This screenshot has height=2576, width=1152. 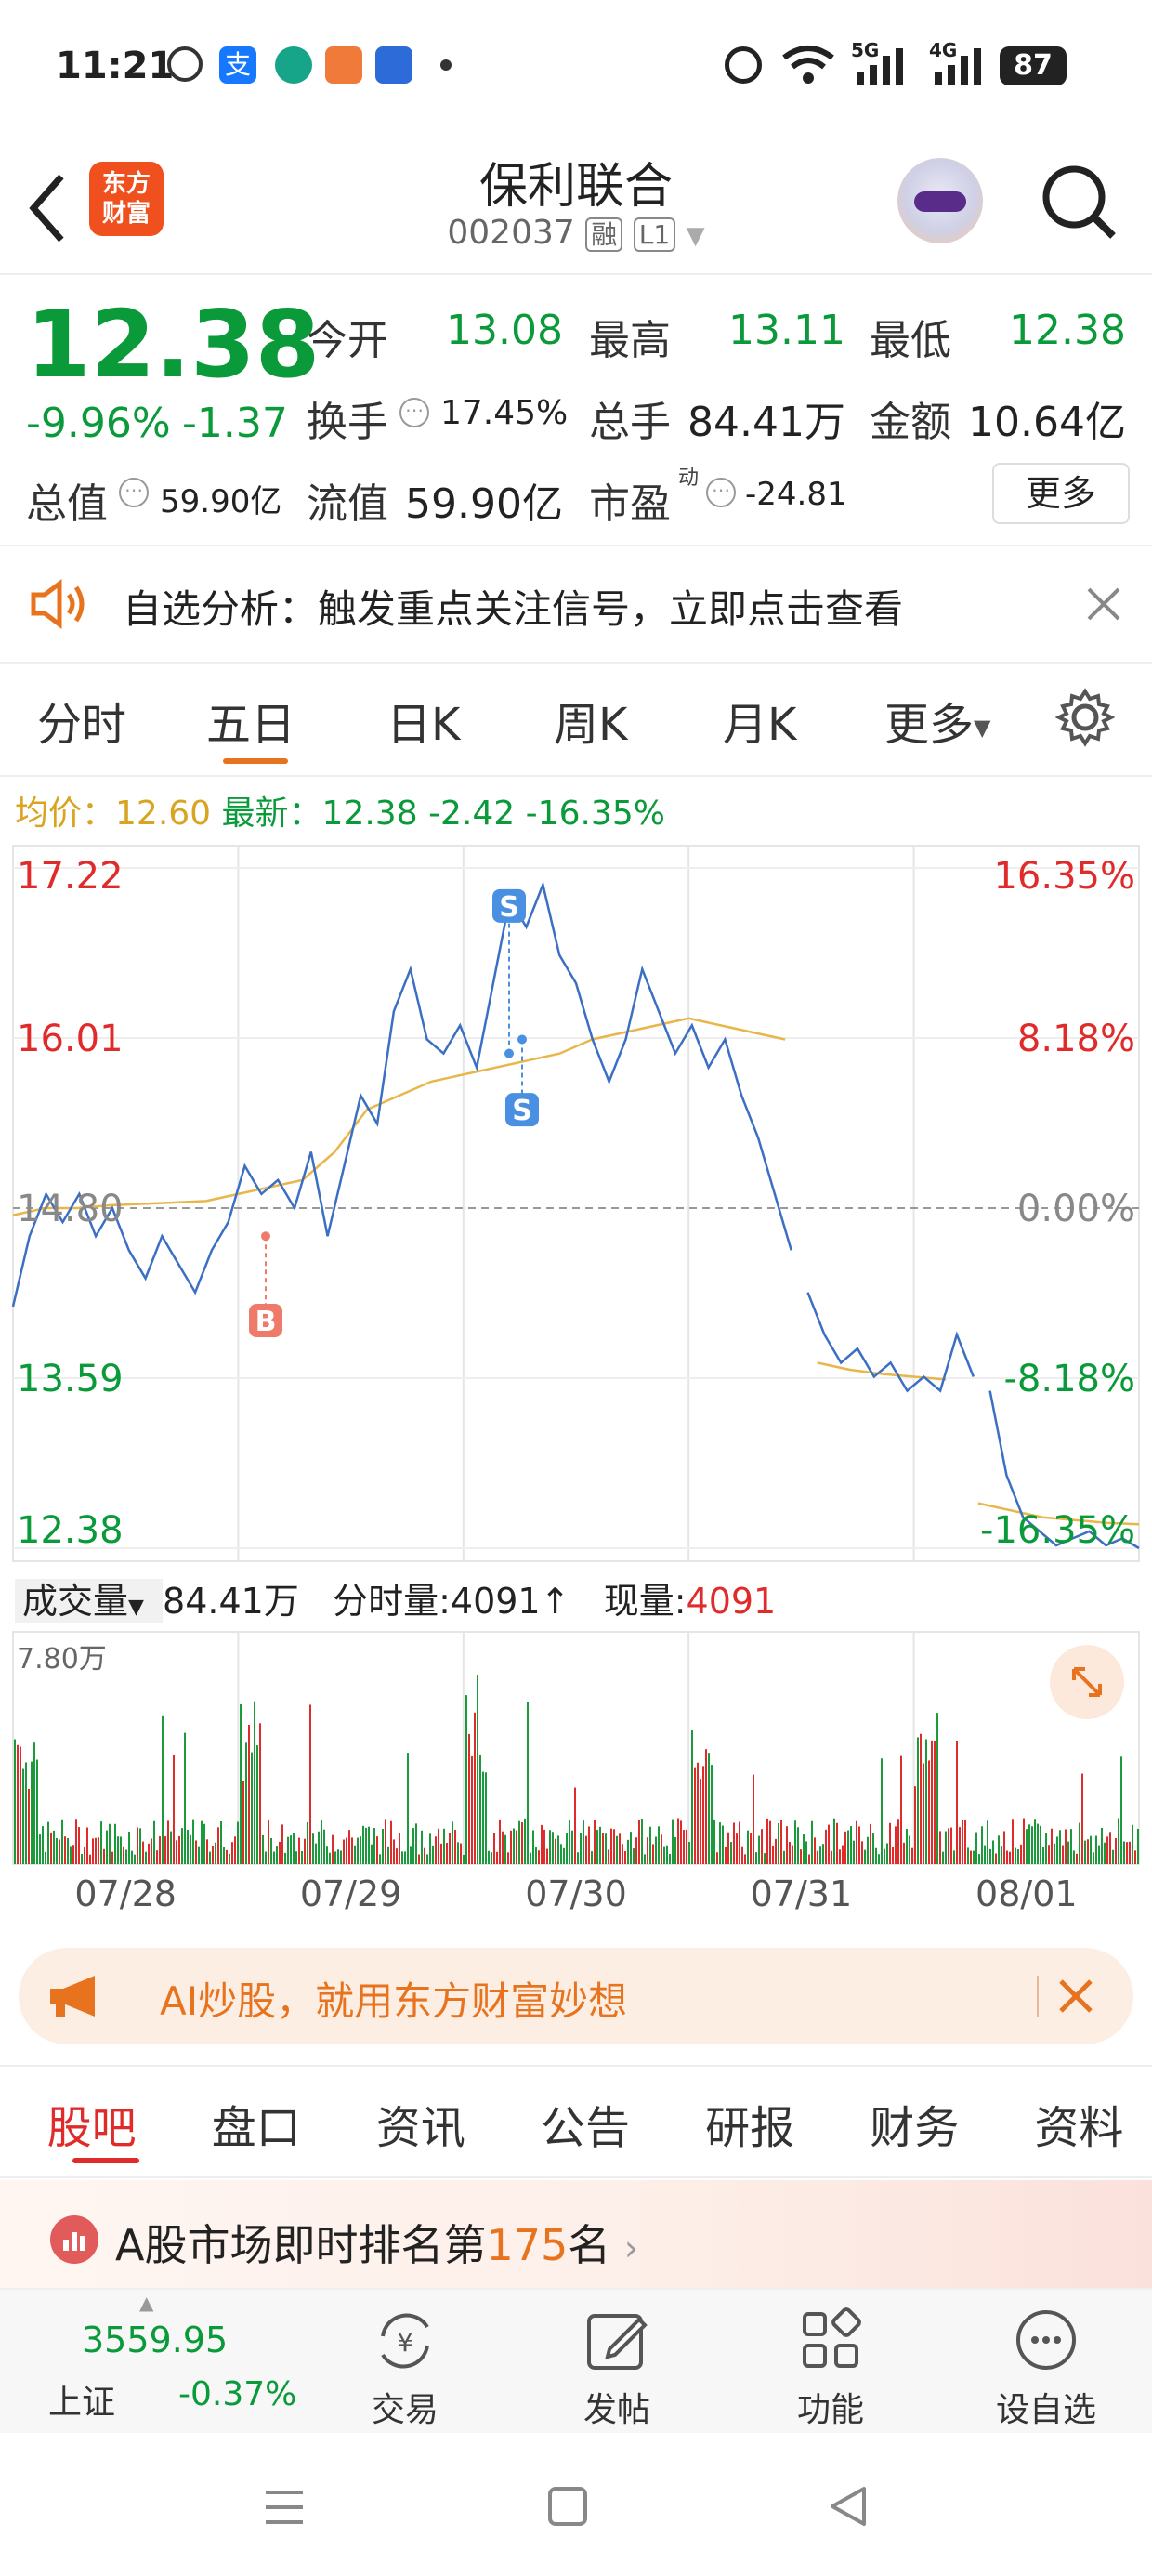 I want to click on settings-gear-icon, so click(x=1085, y=717).